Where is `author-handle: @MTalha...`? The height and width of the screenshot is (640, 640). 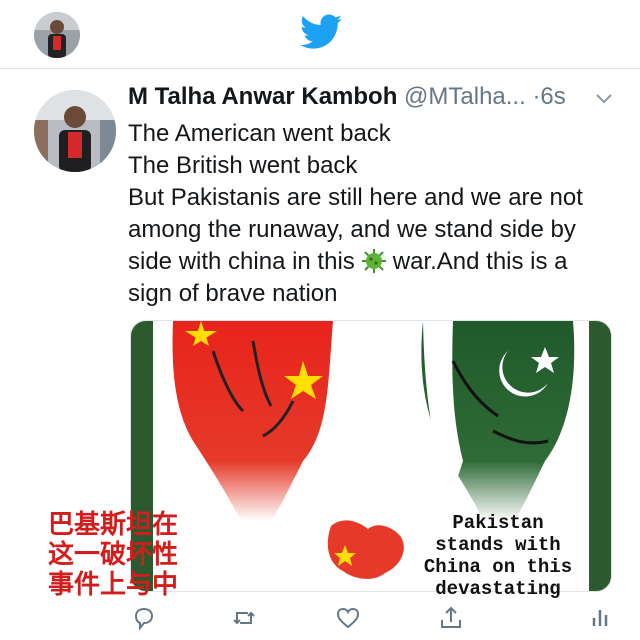 author-handle: @MTalha... is located at coordinates (465, 96).